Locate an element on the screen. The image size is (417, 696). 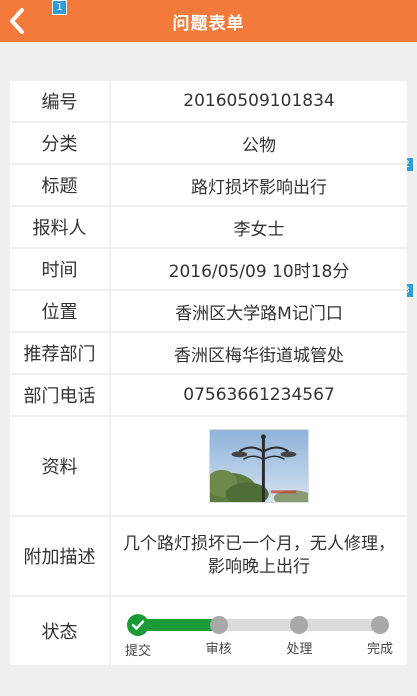
status-progress: 提交 审核 处理 完成 is located at coordinates (259, 632).